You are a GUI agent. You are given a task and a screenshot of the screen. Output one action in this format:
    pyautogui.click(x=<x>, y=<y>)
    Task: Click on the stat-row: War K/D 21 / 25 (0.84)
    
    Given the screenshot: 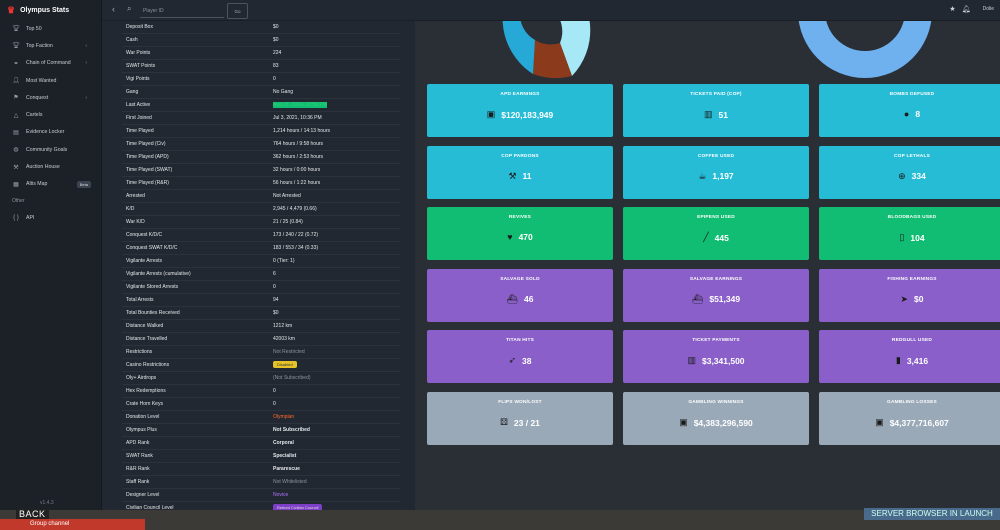 What is the action you would take?
    pyautogui.click(x=261, y=222)
    